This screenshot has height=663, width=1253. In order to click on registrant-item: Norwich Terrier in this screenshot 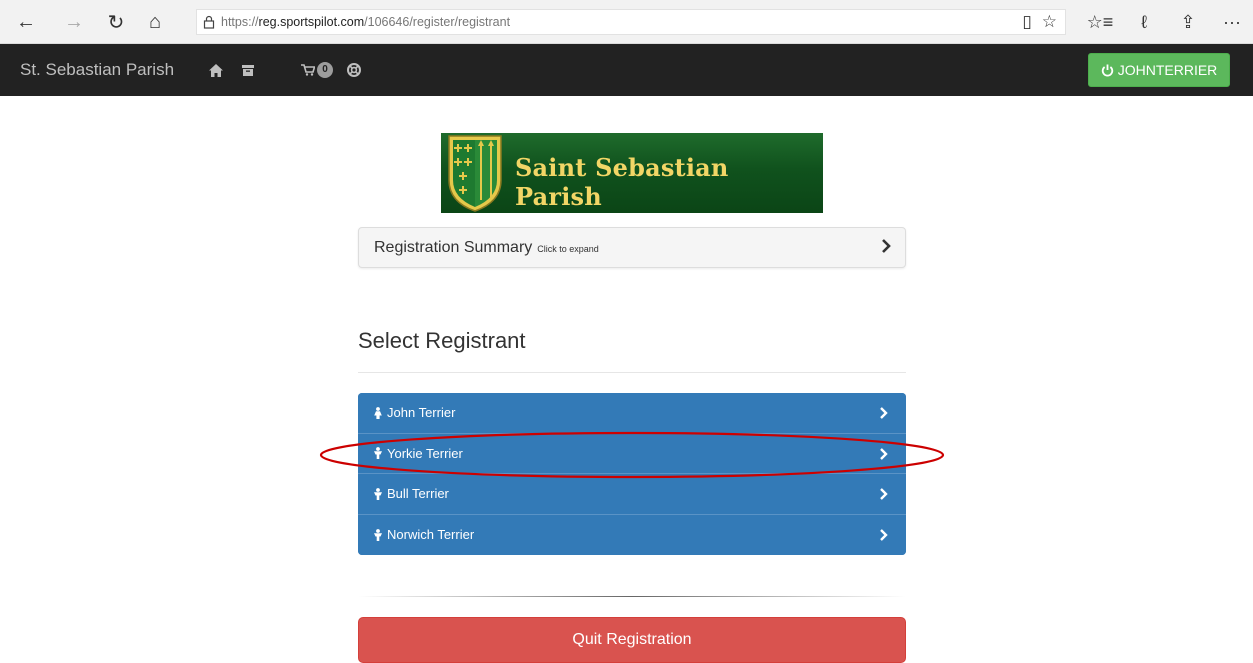, I will do `click(632, 534)`.